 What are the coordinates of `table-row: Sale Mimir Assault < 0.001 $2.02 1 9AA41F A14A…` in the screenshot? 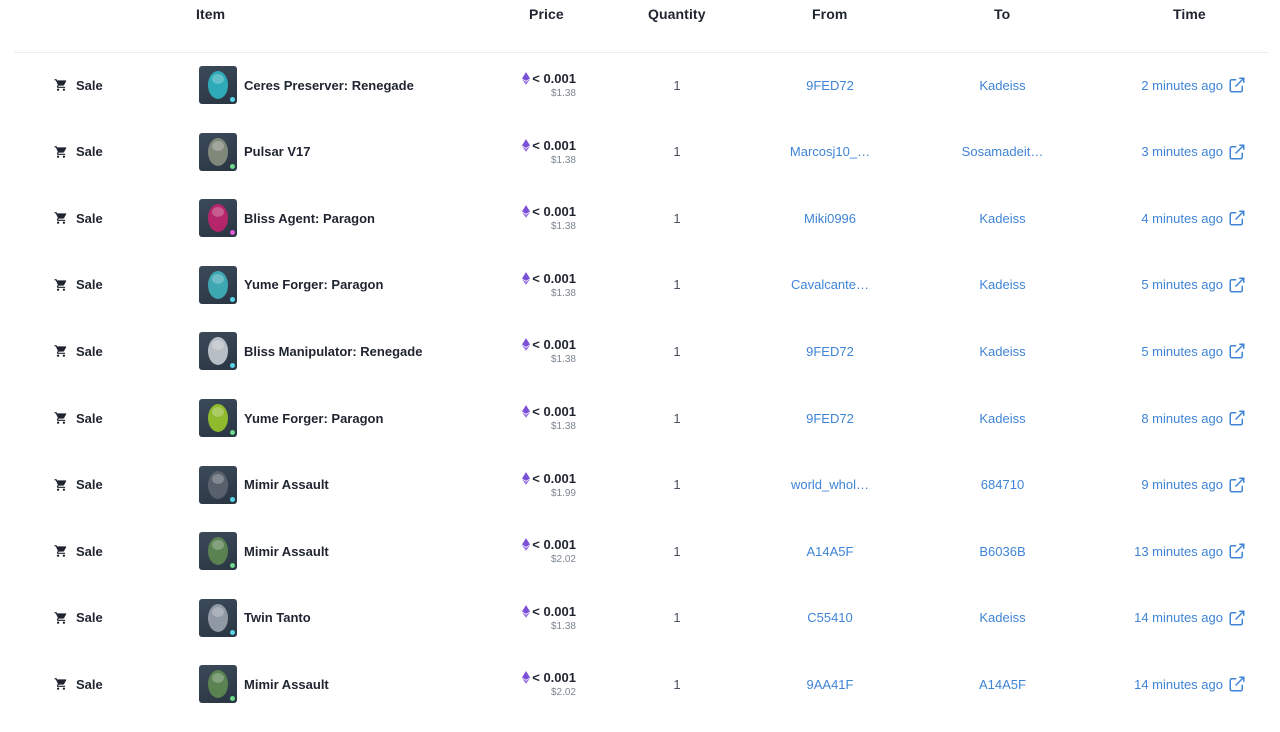 It's located at (640, 684).